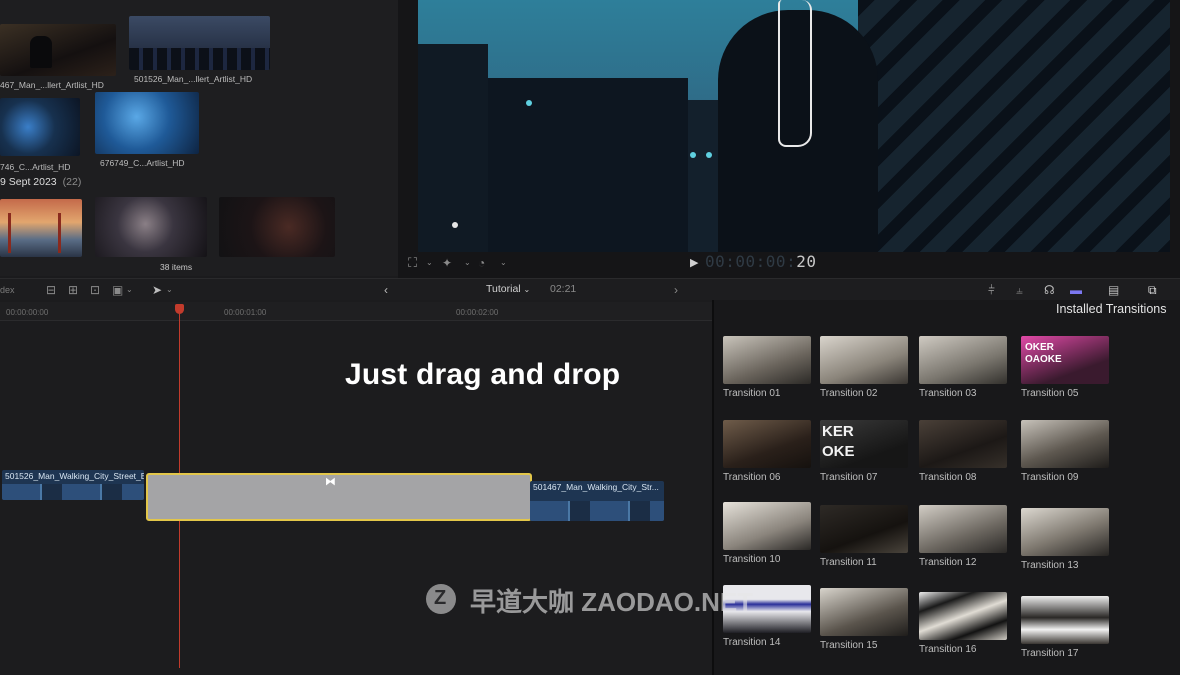  What do you see at coordinates (176, 267) in the screenshot?
I see `items-count: 38 items` at bounding box center [176, 267].